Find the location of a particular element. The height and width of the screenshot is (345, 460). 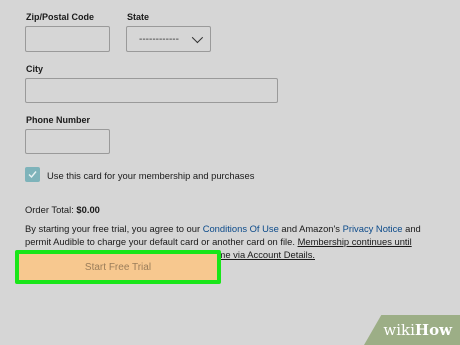

state-select-value: ------------ is located at coordinates (159, 39).